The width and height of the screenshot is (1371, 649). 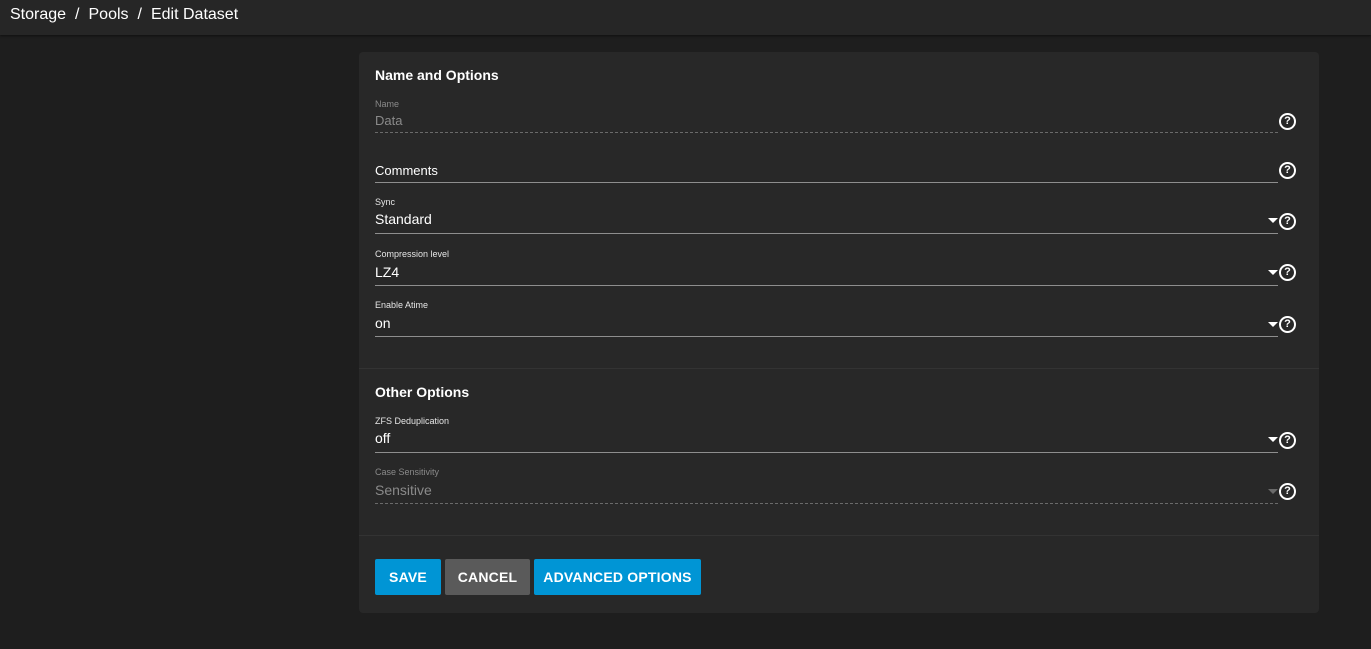 I want to click on name-field: Name Data, so click(x=826, y=118).